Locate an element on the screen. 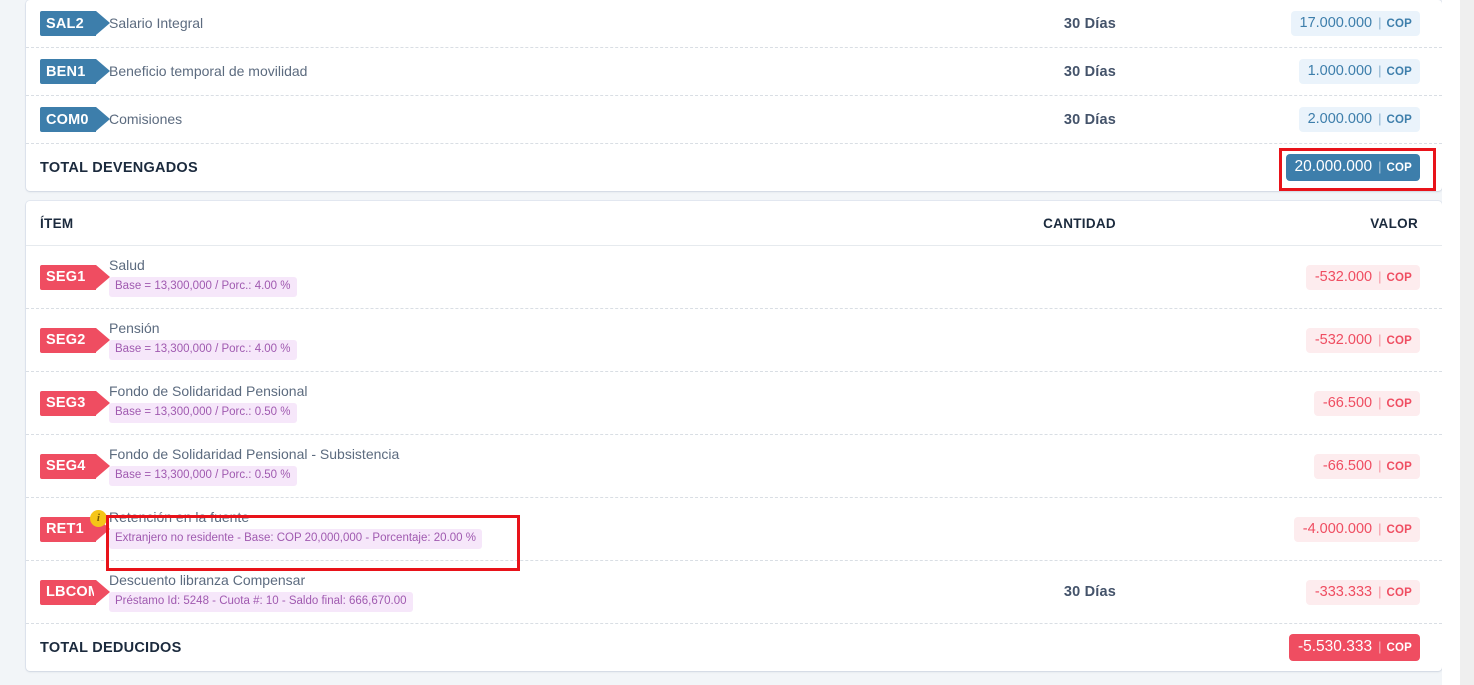 Image resolution: width=1474 pixels, height=685 pixels. row-item-name: Salud is located at coordinates (127, 265).